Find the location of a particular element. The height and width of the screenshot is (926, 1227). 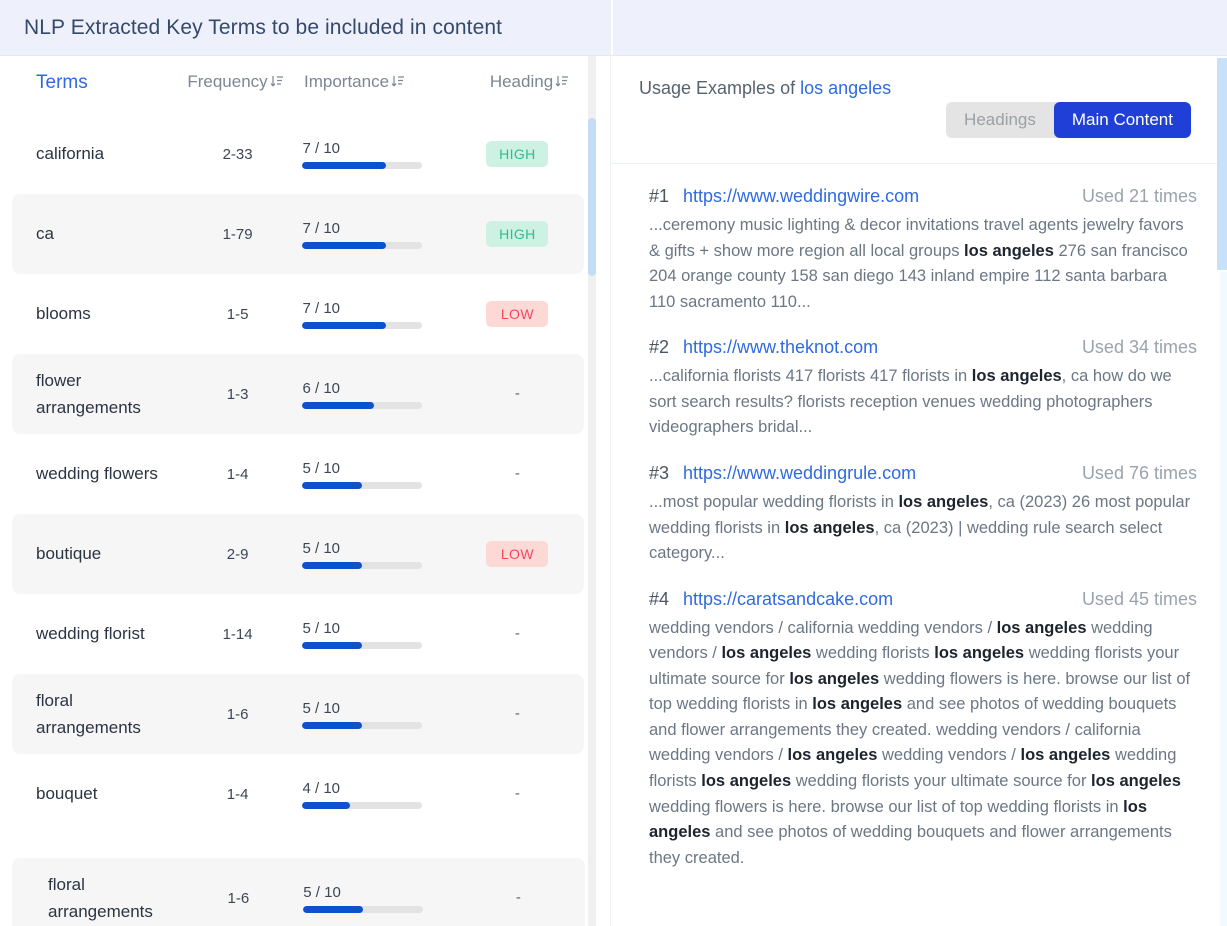

usage-scrollbar-thumb is located at coordinates (1222, 164).